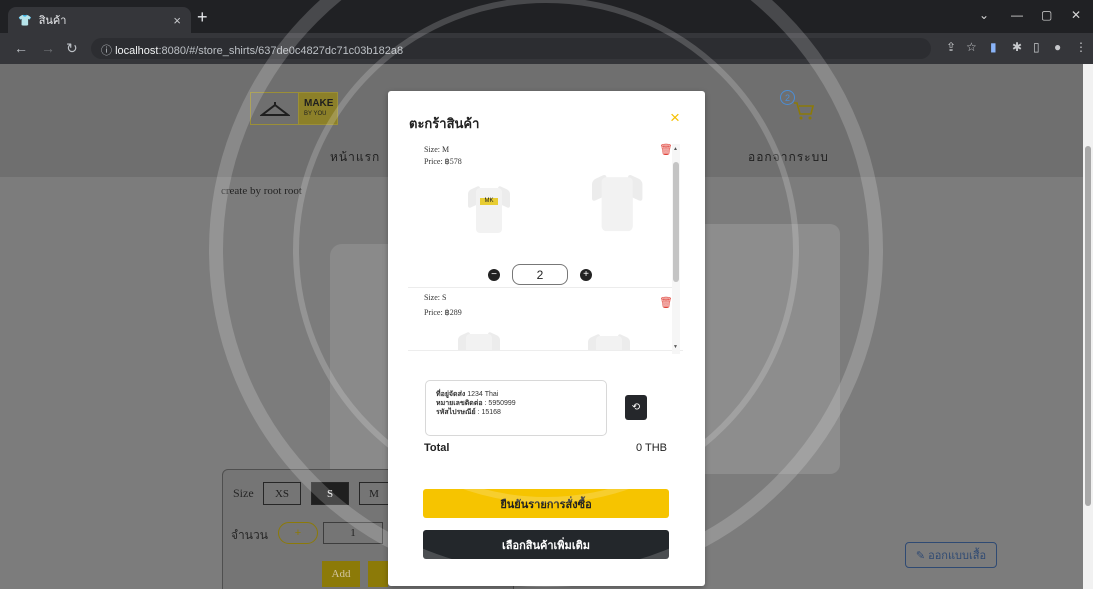 The image size is (1093, 589). What do you see at coordinates (456, 412) in the screenshot?
I see `postcode-label: รหัสไปรษณีย์` at bounding box center [456, 412].